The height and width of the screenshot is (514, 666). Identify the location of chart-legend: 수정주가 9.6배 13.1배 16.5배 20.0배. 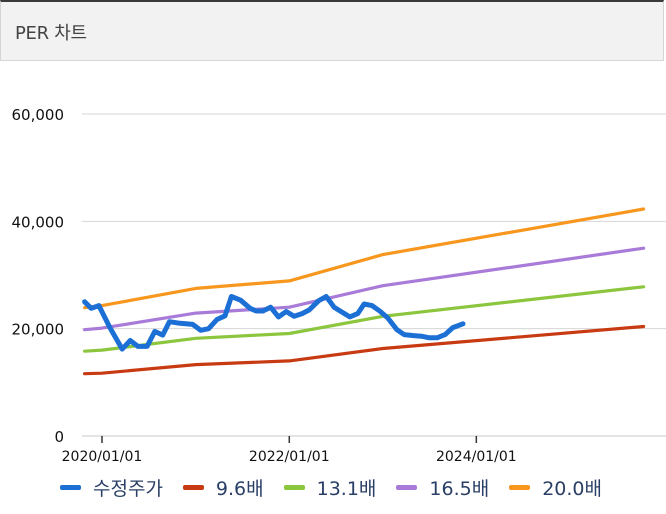
(341, 487).